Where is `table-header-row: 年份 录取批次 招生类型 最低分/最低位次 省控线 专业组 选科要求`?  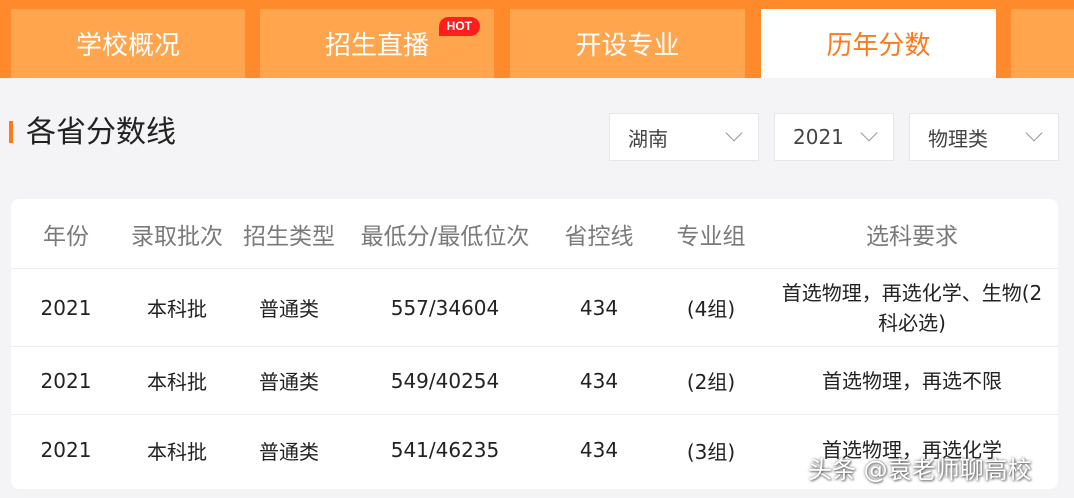 table-header-row: 年份 录取批次 招生类型 最低分/最低位次 省控线 专业组 选科要求 is located at coordinates (534, 234).